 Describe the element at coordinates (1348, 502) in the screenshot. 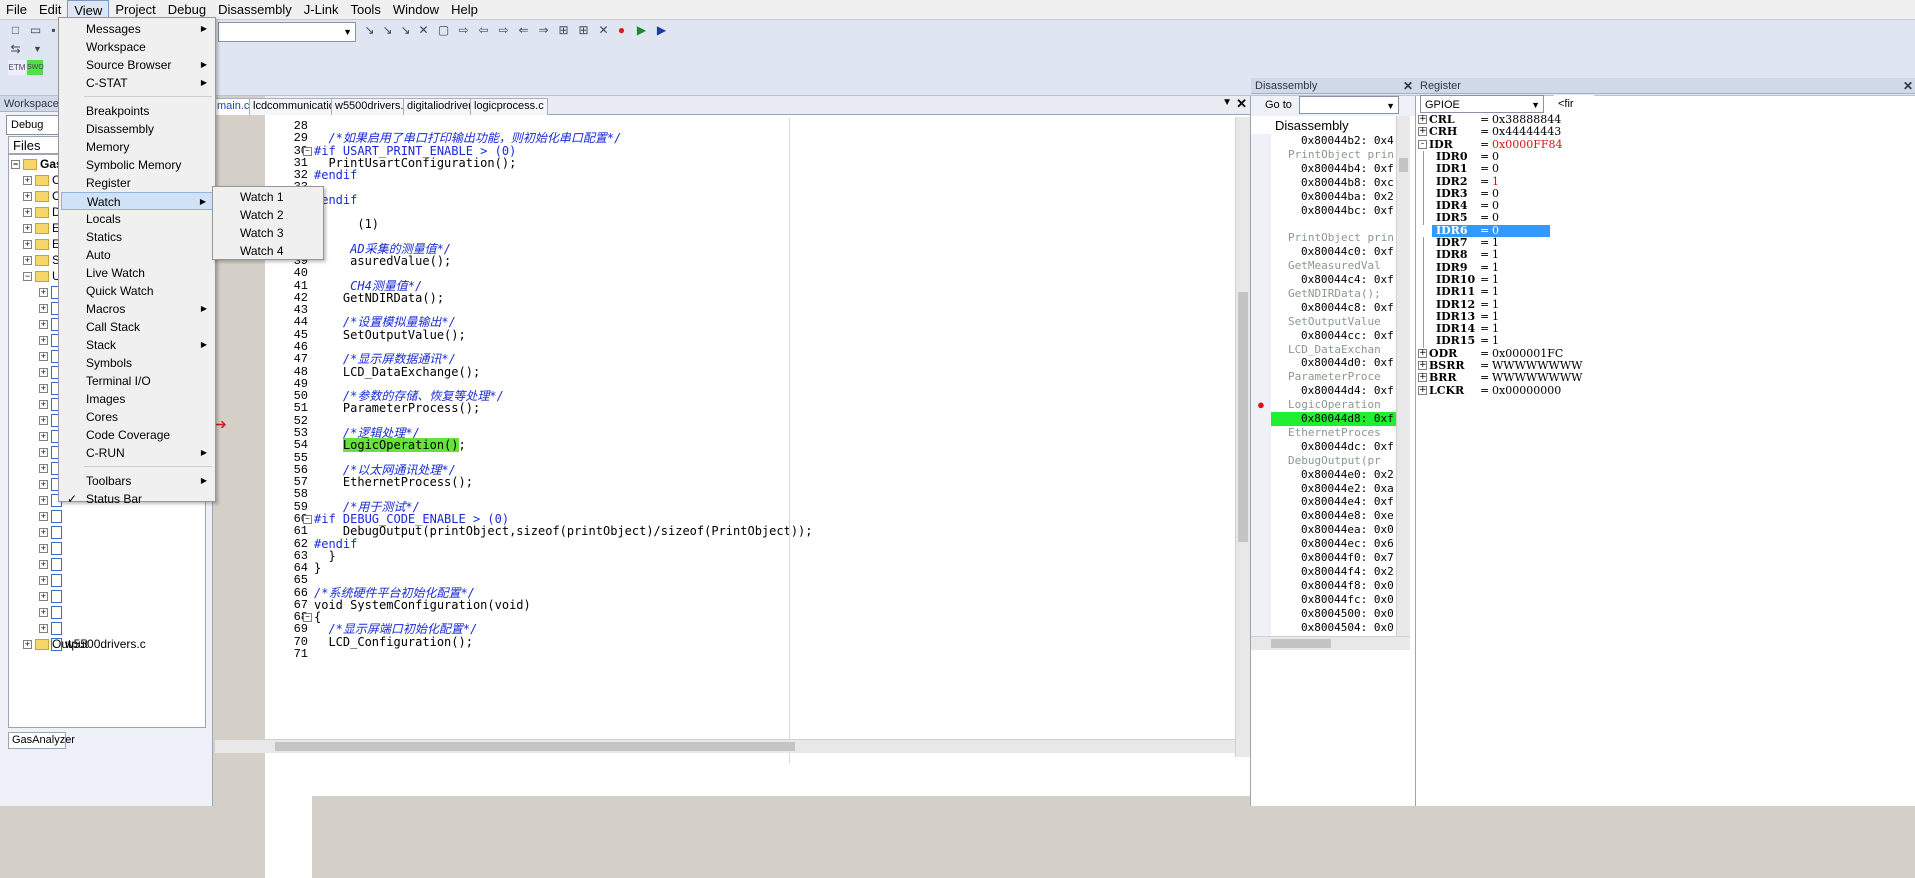

I see `disassembly-line: 0x80044e4: 0xf` at that location.